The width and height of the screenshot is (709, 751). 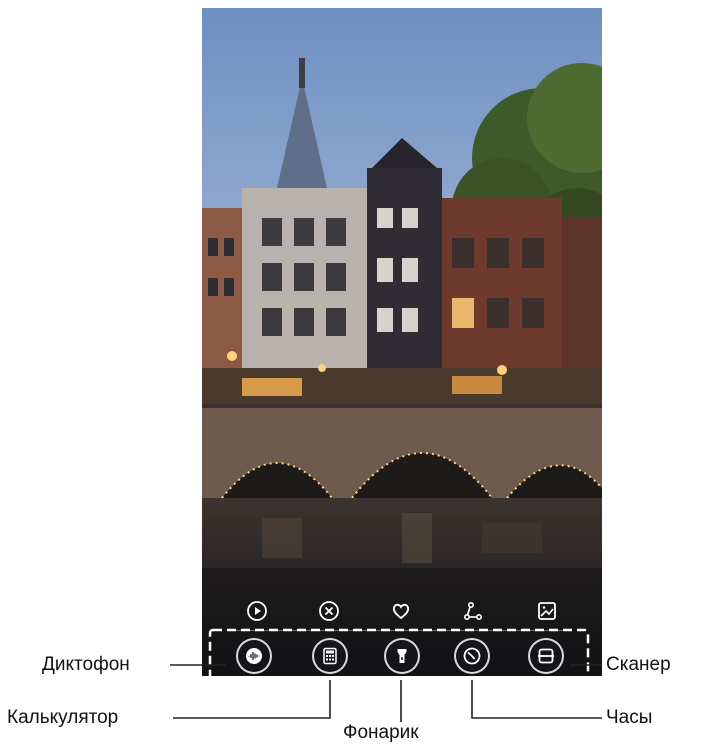 I want to click on clock-label: Часы, so click(x=629, y=717).